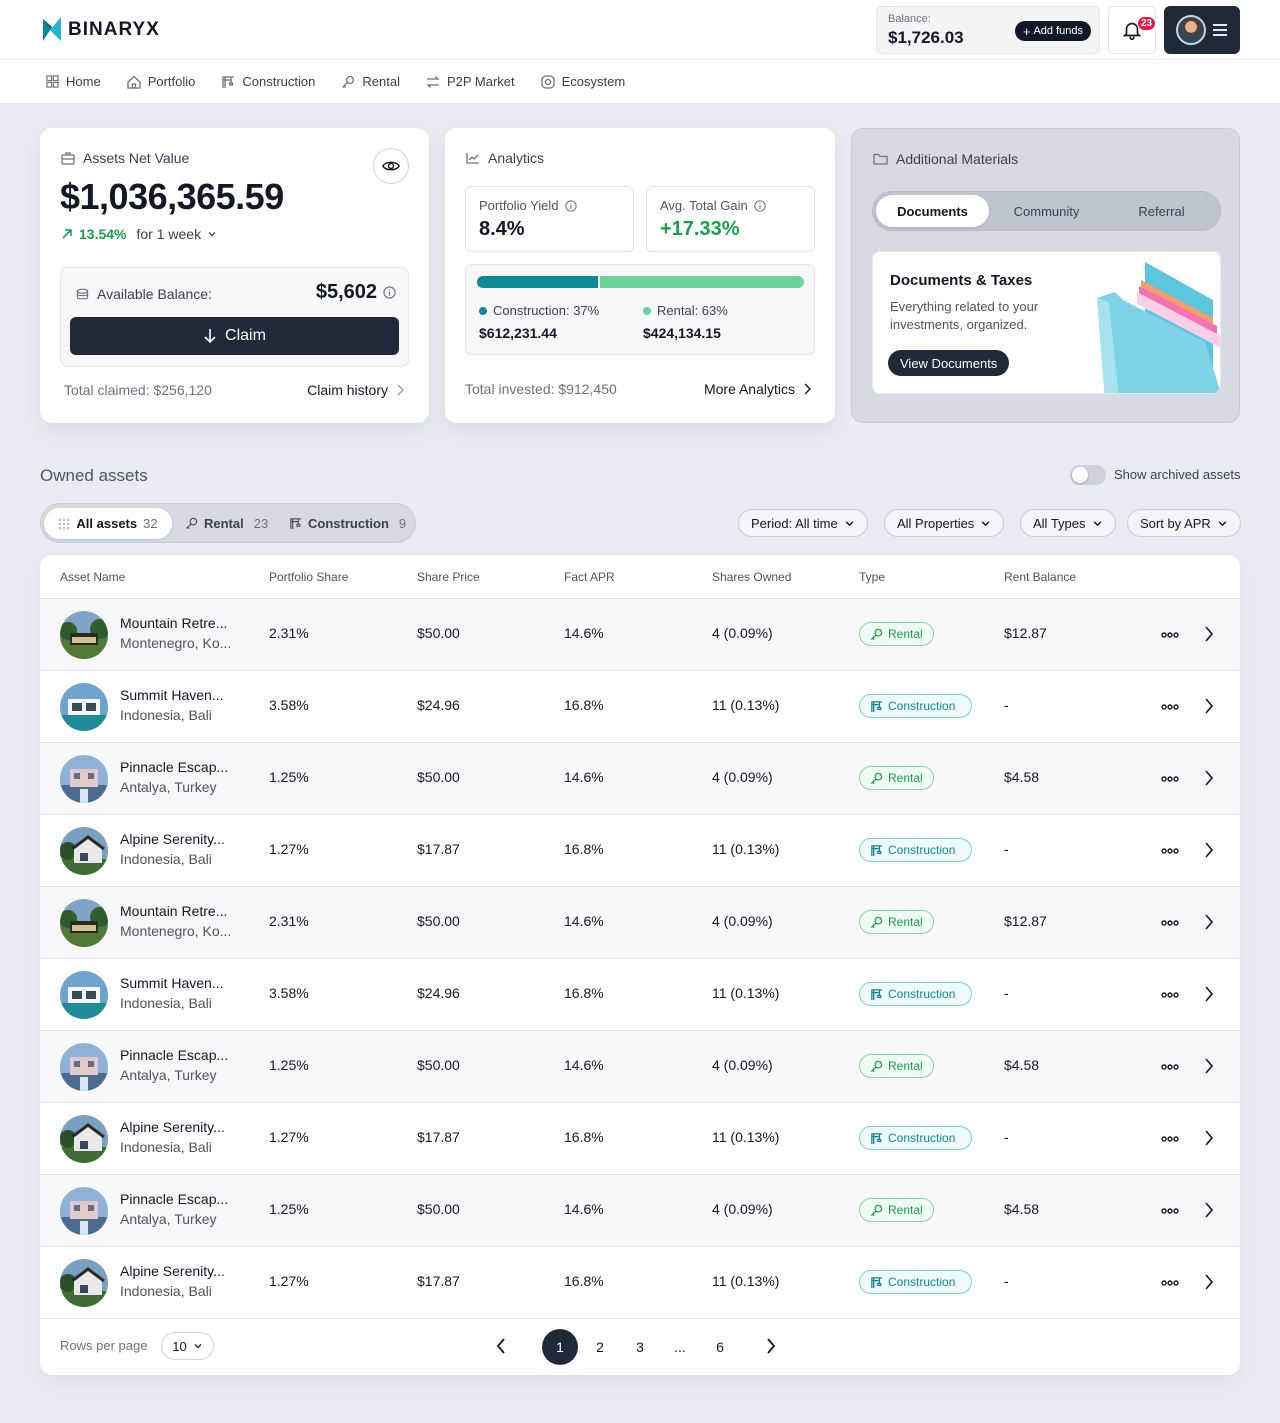 The image size is (1280, 1423). I want to click on rows-per-page-value: 10, so click(179, 1346).